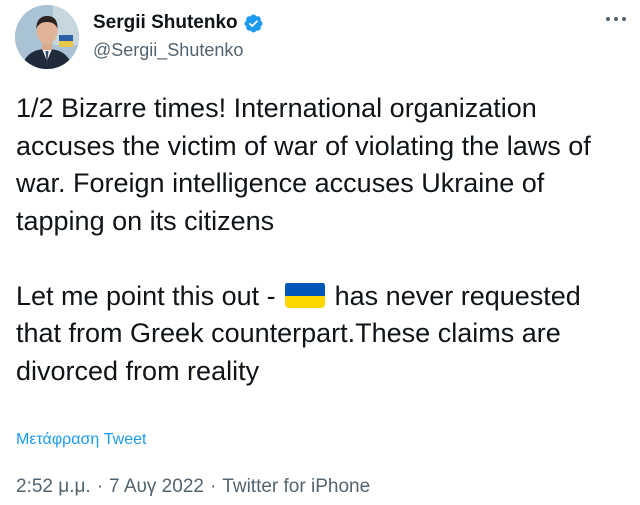 The width and height of the screenshot is (640, 505). Describe the element at coordinates (53, 487) in the screenshot. I see `tweet-time: 2:52 μ.μ.` at that location.